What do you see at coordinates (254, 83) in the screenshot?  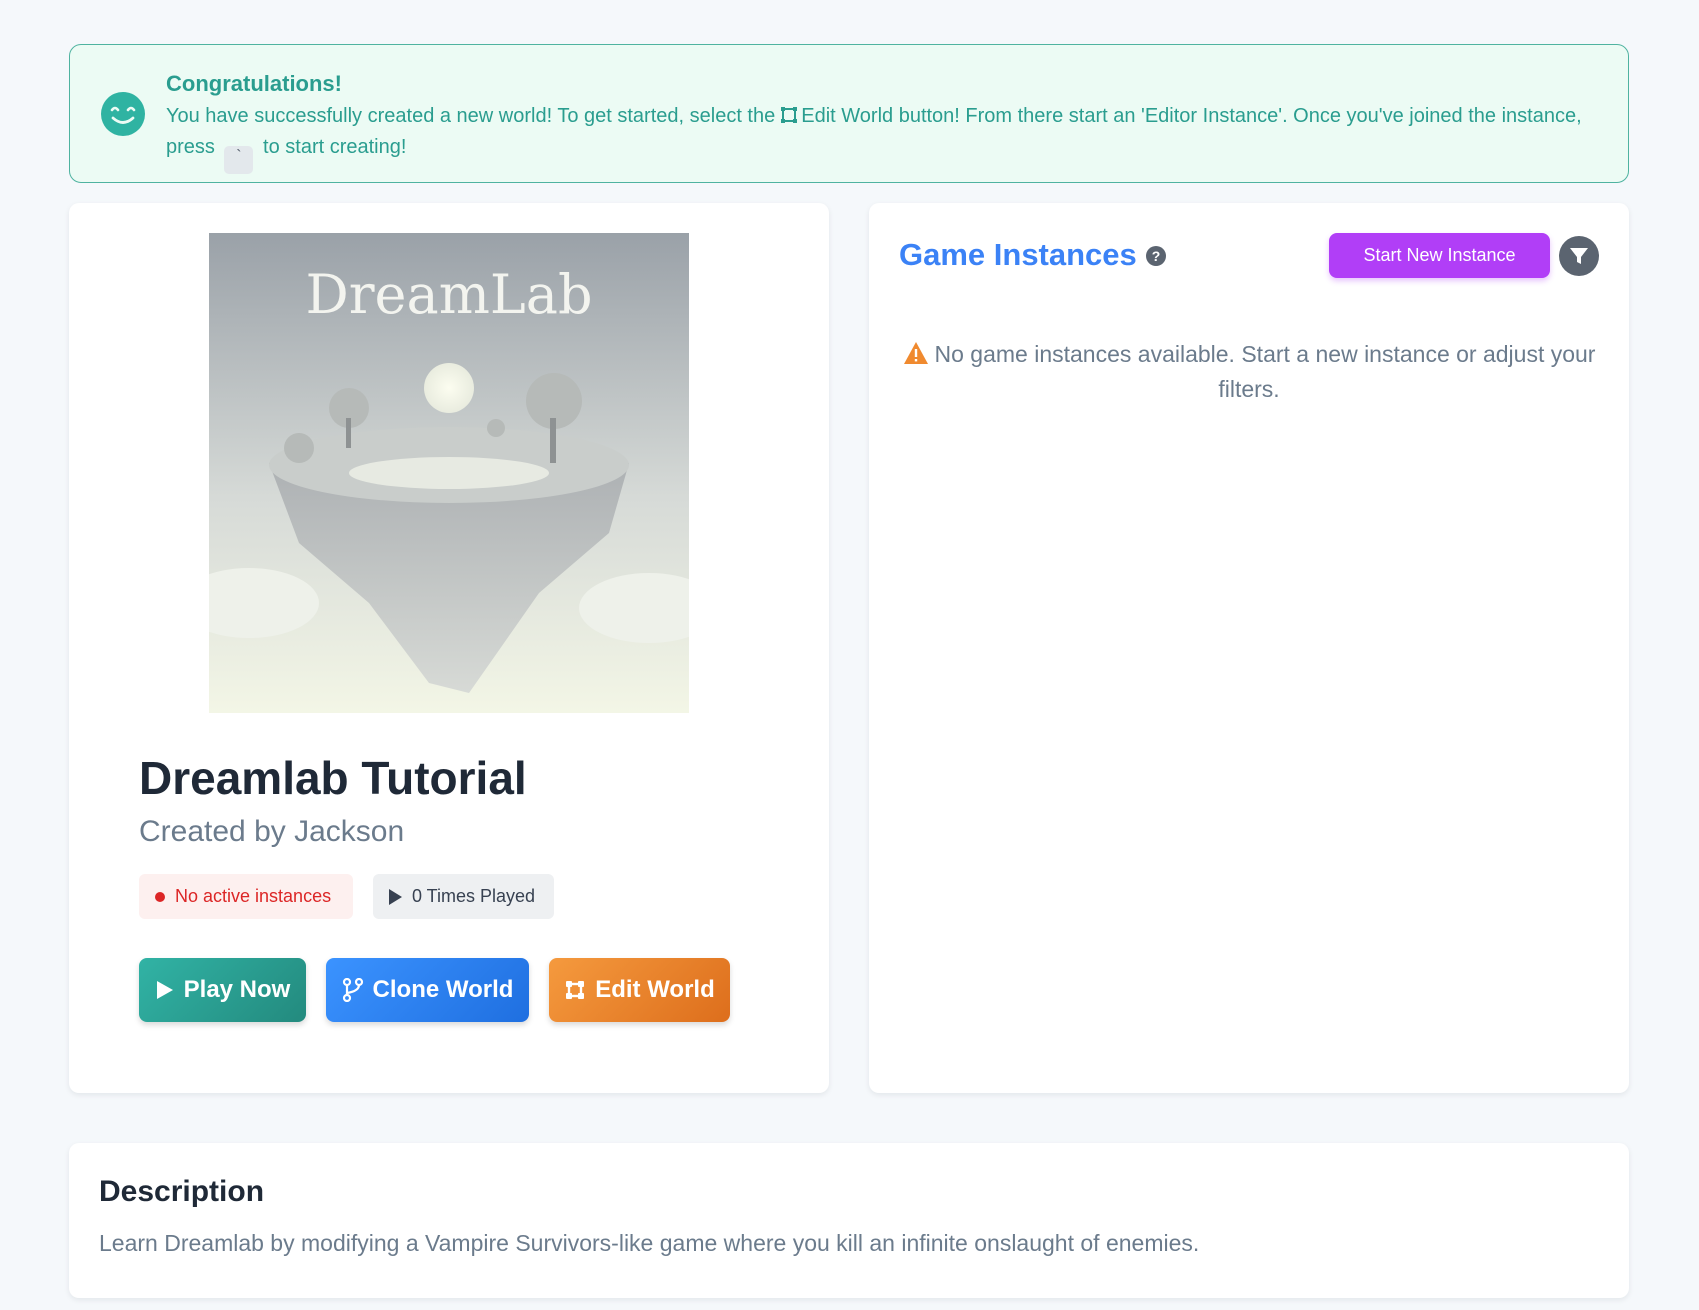 I see `alert-title: Congratulations!` at bounding box center [254, 83].